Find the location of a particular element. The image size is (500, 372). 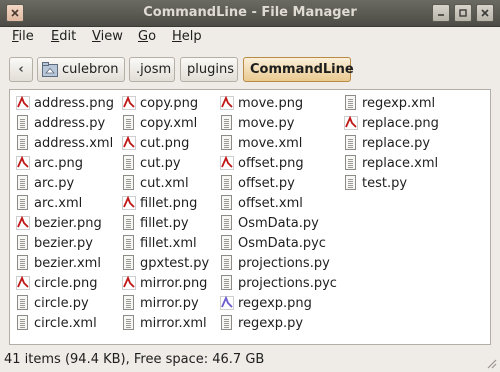

file-name: regexp.xml is located at coordinates (399, 103).